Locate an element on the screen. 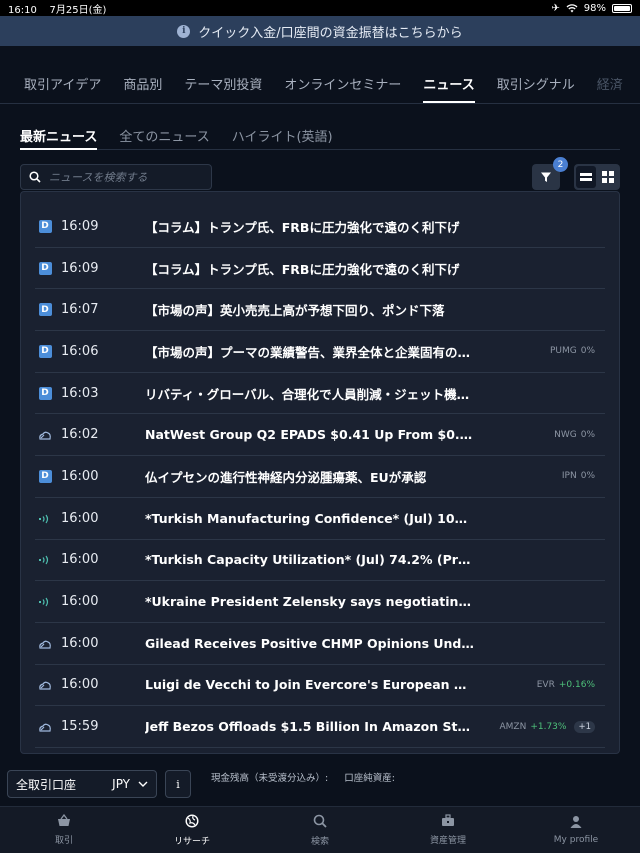 The height and width of the screenshot is (853, 640). account-name: 全取引口座 is located at coordinates (46, 784).